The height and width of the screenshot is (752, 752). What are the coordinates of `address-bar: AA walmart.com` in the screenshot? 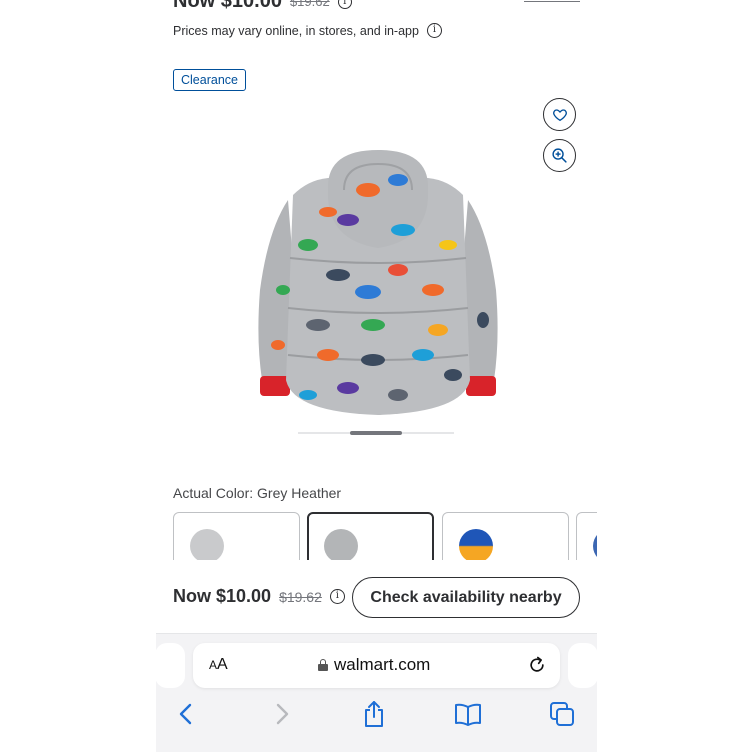 It's located at (376, 665).